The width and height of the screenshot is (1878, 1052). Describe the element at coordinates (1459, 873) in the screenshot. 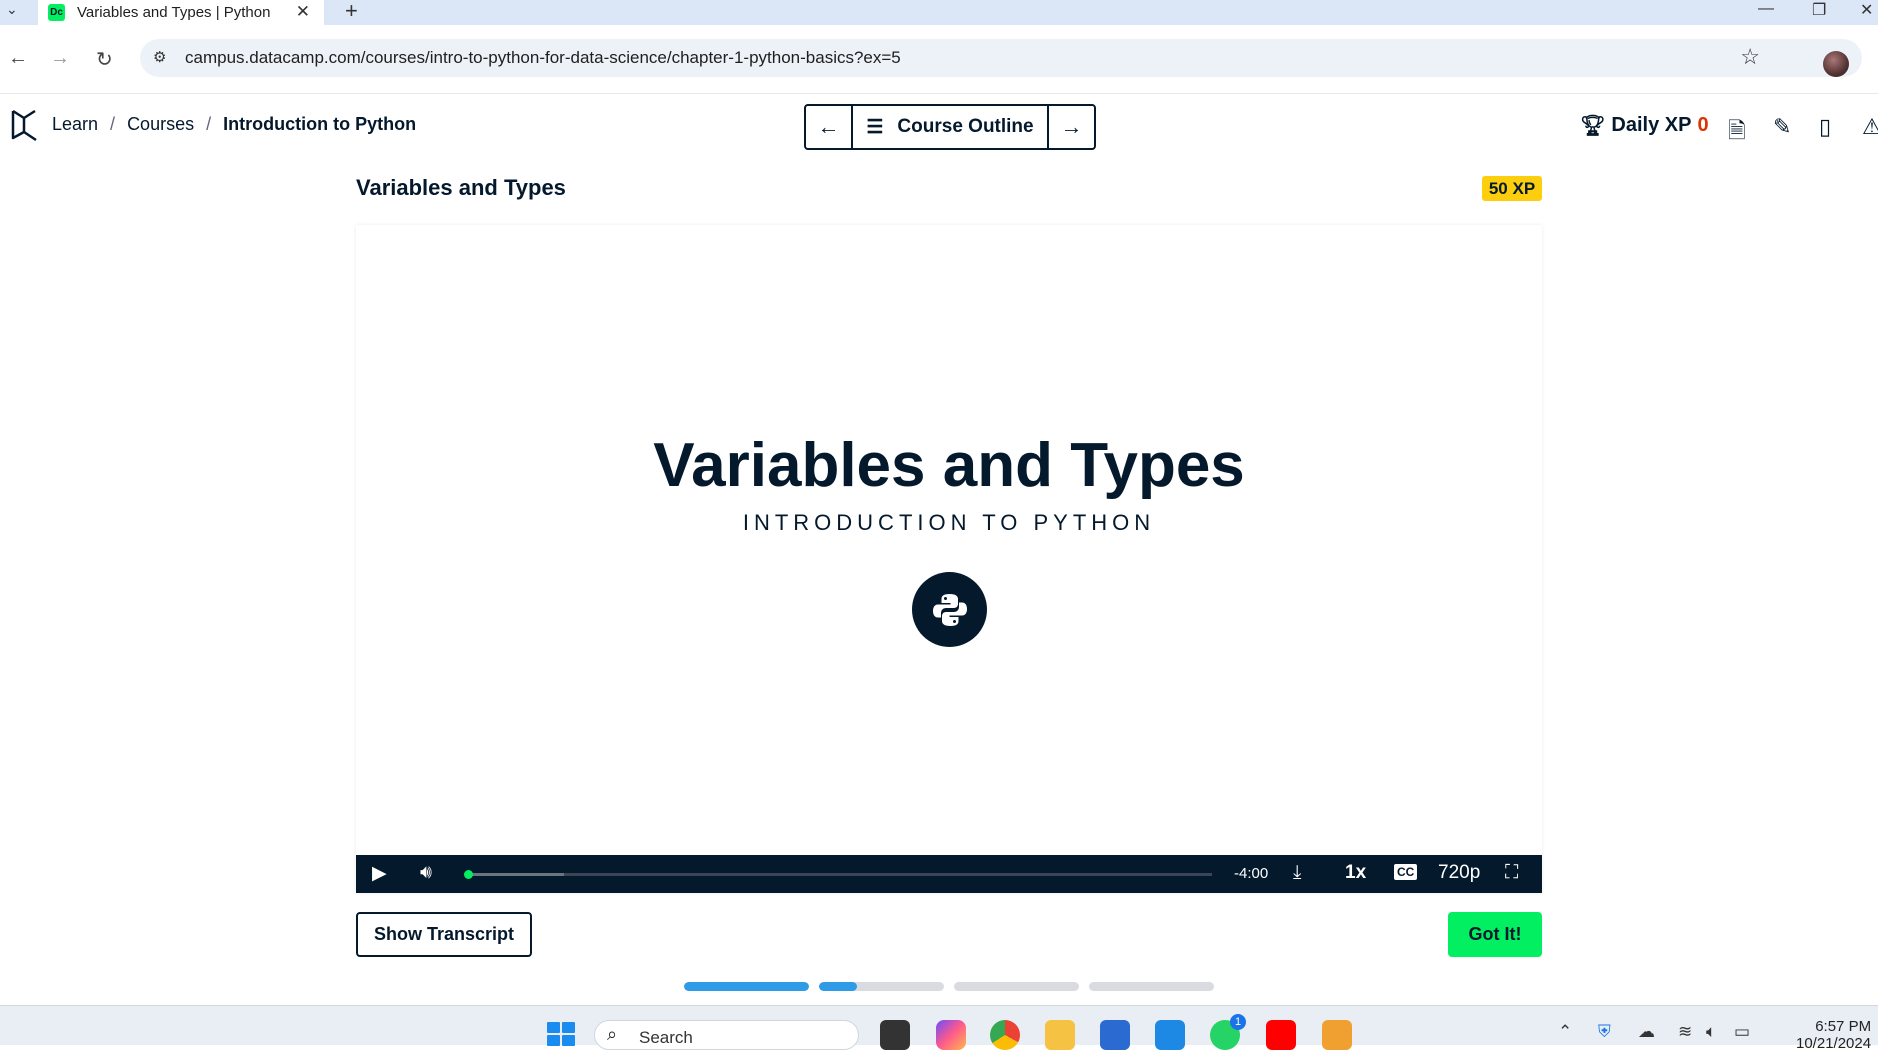

I see `quality-button: 720p` at that location.